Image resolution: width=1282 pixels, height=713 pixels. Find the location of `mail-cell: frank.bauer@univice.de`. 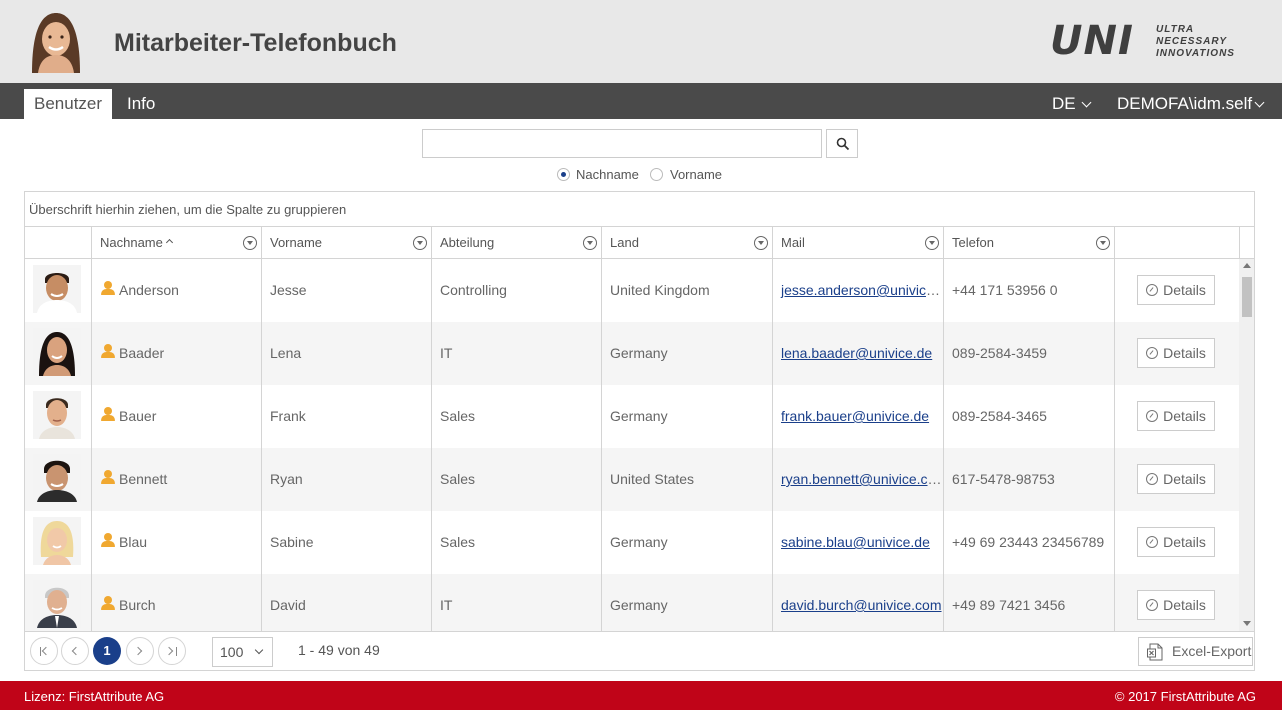

mail-cell: frank.bauer@univice.de is located at coordinates (857, 416).